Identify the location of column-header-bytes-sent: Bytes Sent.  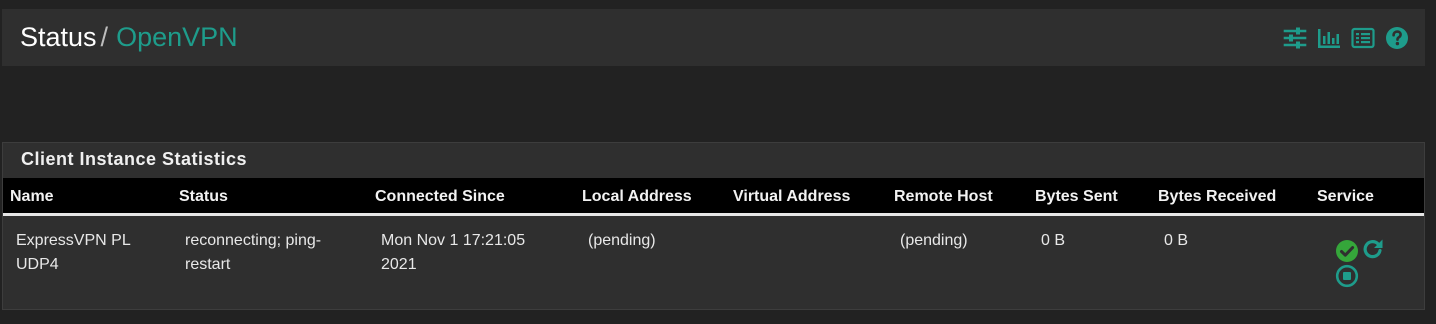
(1076, 196).